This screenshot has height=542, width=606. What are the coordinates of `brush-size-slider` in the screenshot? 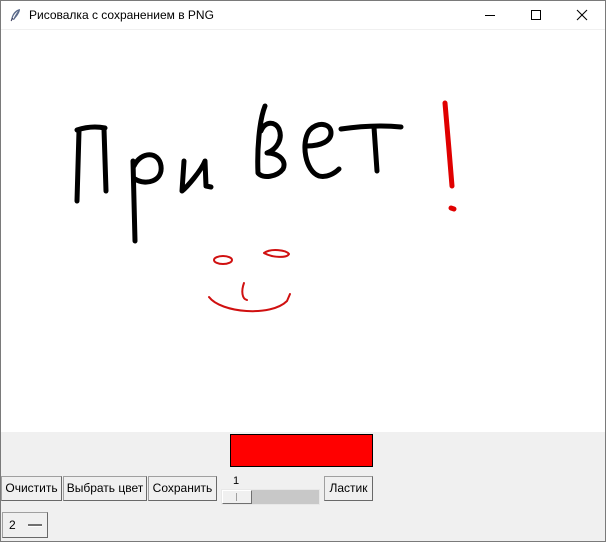 It's located at (270, 497).